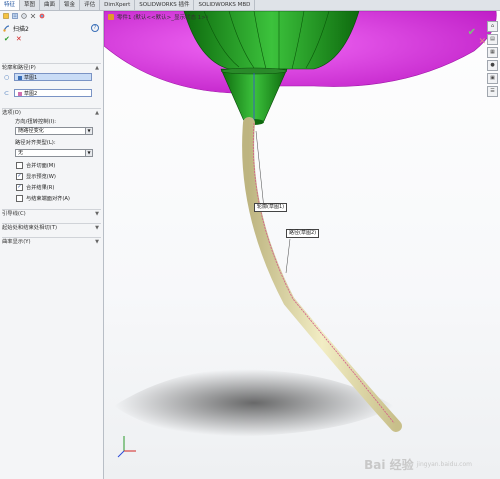  What do you see at coordinates (492, 59) in the screenshot?
I see `task-pane-tabs: ⌂ ▤ ▦ ● ▣ ☰` at bounding box center [492, 59].